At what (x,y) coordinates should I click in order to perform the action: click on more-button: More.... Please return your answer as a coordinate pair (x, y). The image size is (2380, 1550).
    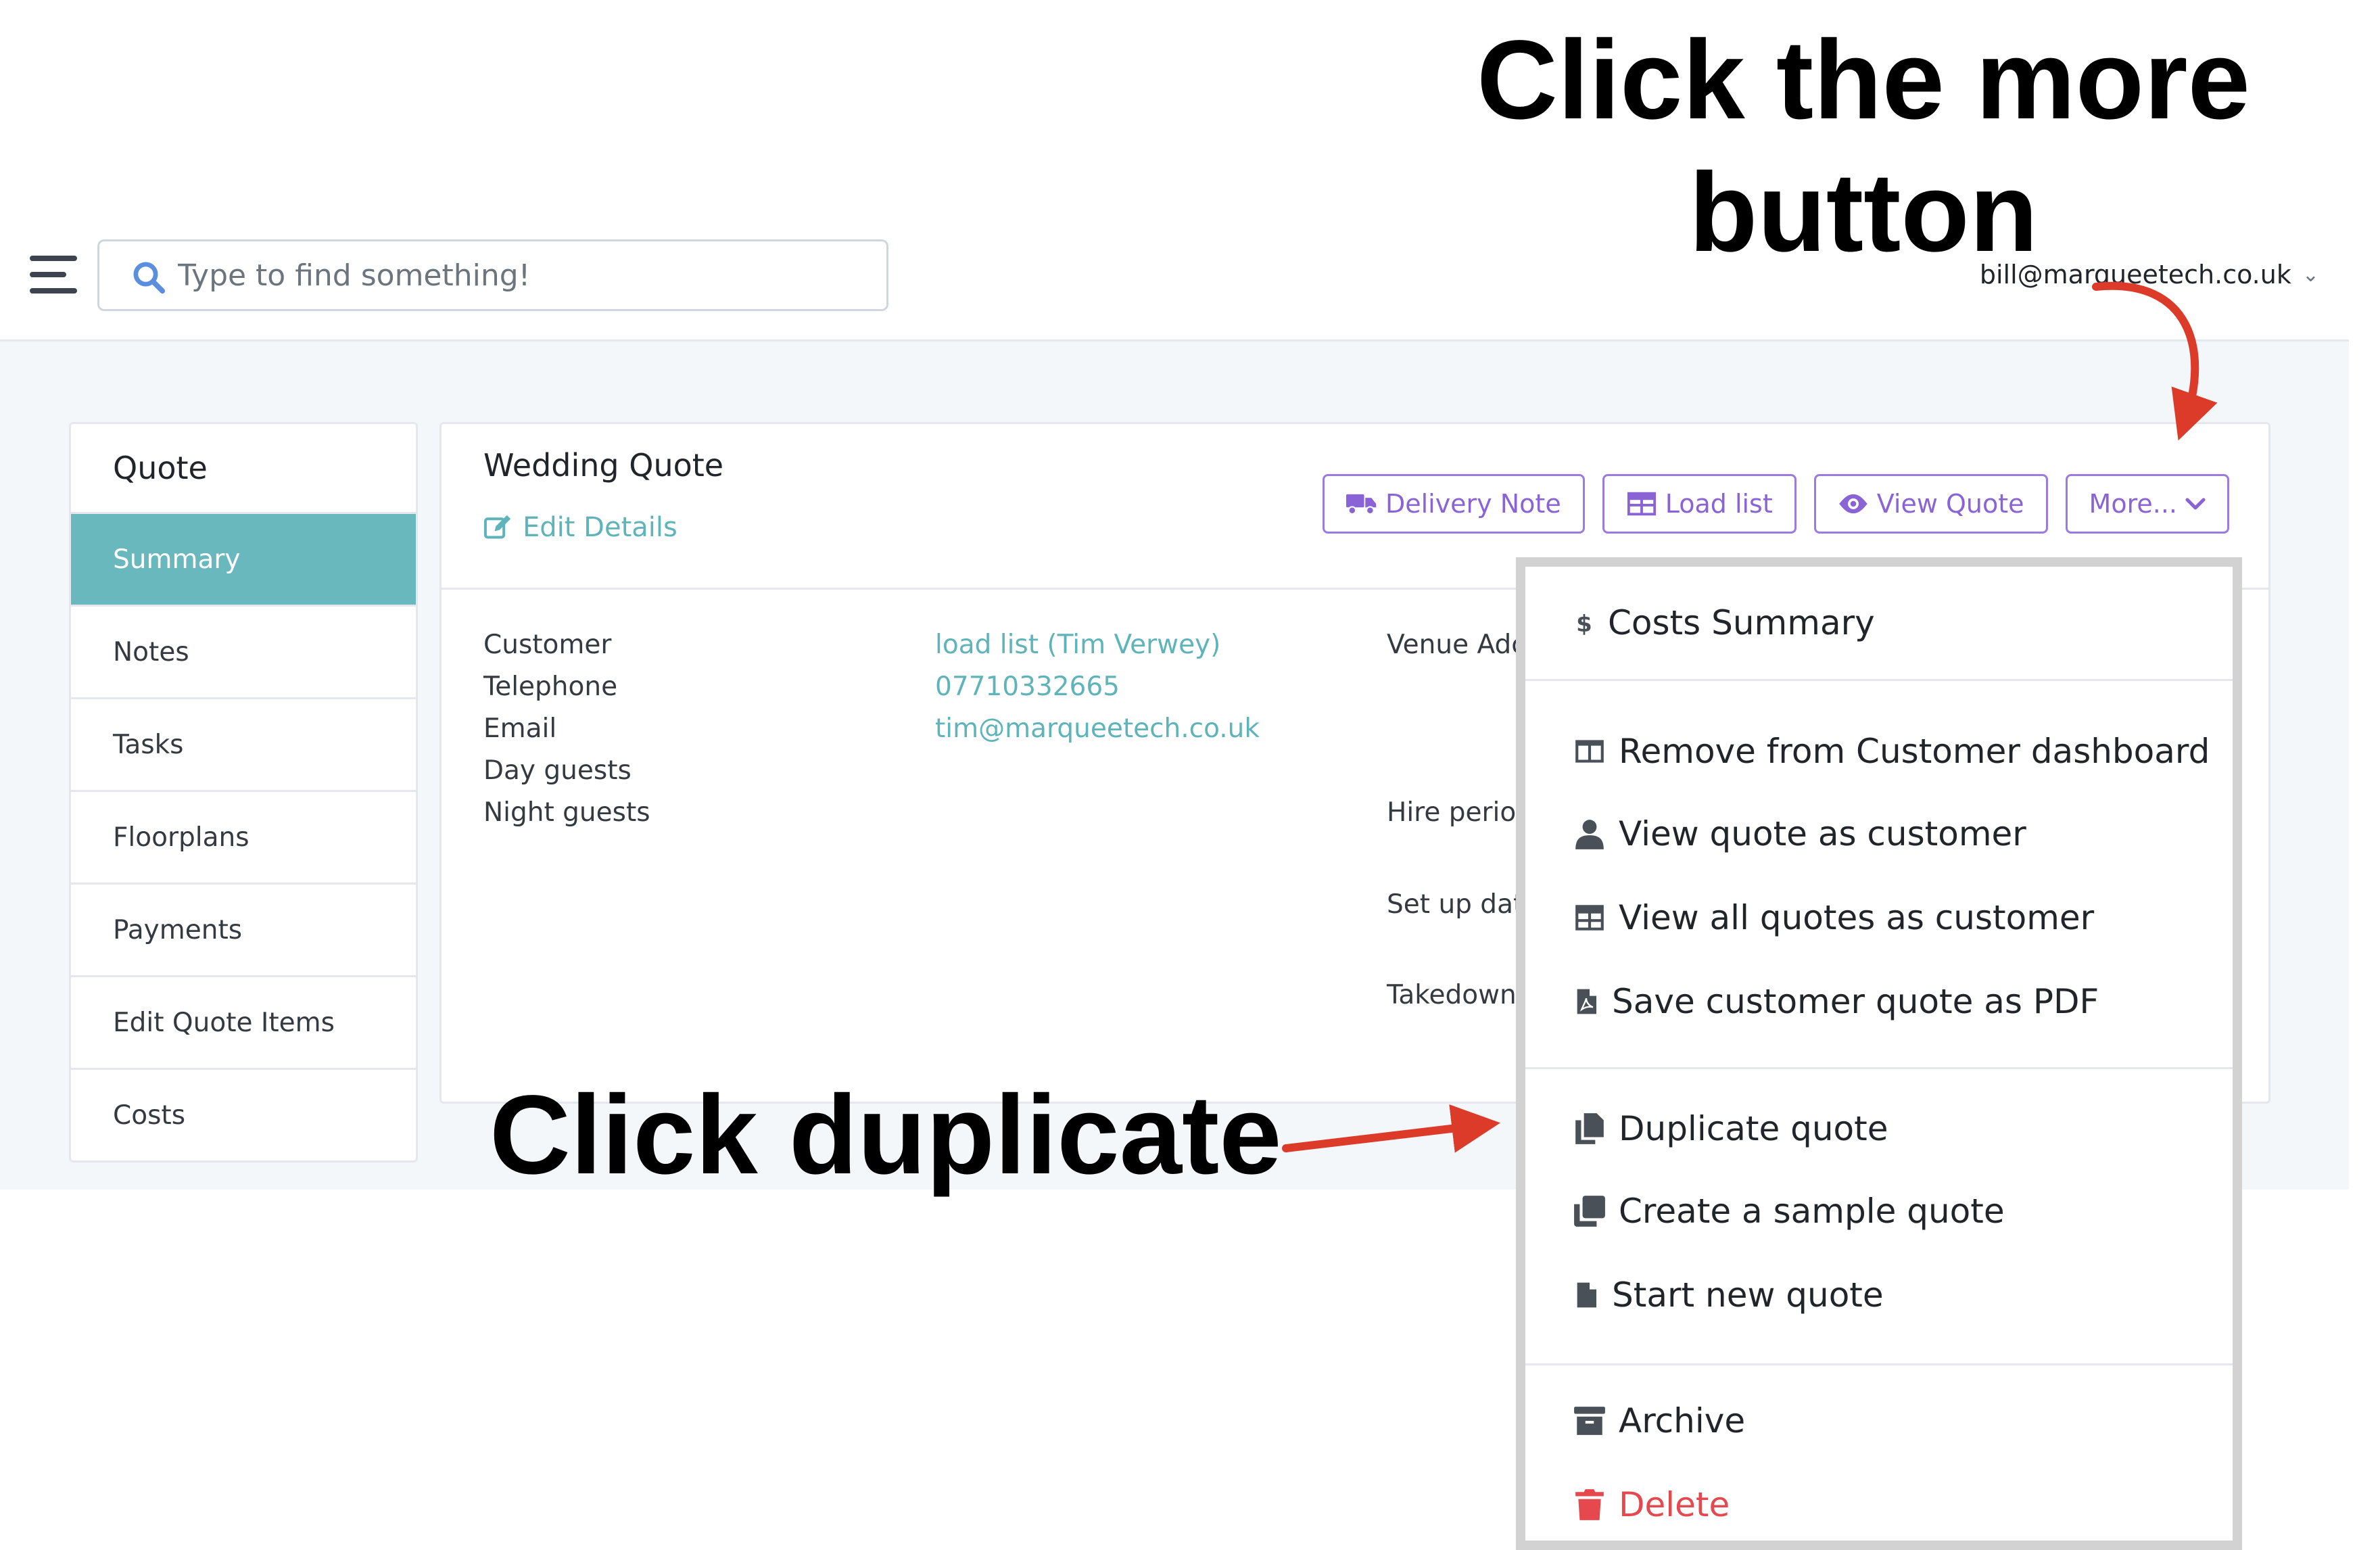
    Looking at the image, I should click on (2147, 504).